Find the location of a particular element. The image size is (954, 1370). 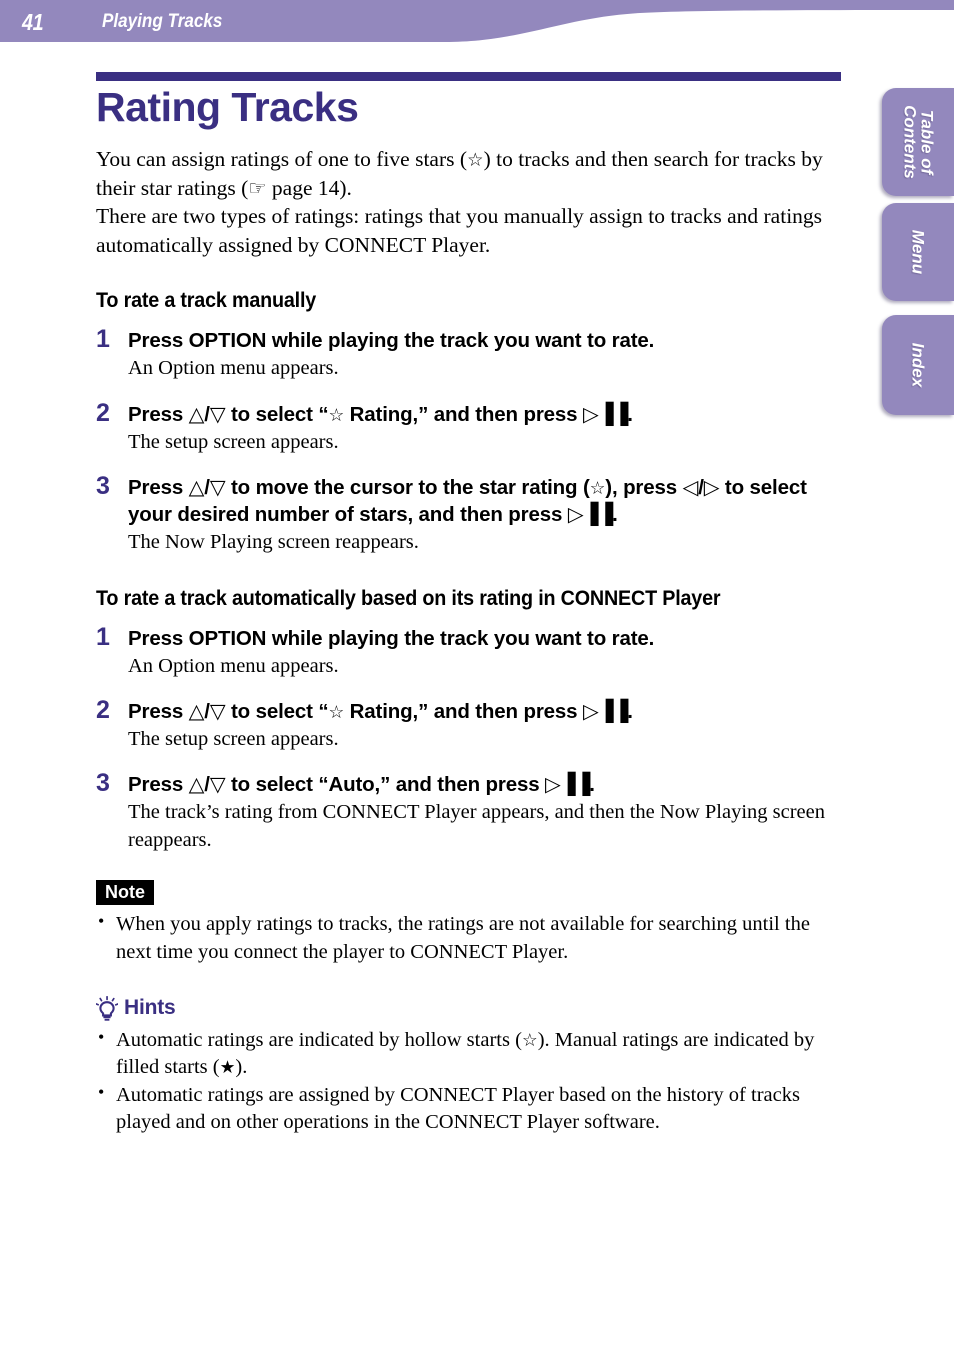

page-number: 41 is located at coordinates (33, 22).